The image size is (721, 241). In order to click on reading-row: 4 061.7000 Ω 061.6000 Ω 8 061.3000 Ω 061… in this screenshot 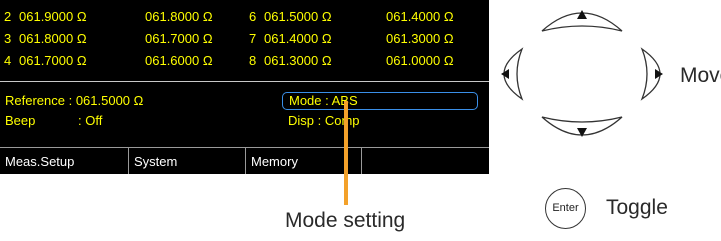, I will do `click(246, 61)`.